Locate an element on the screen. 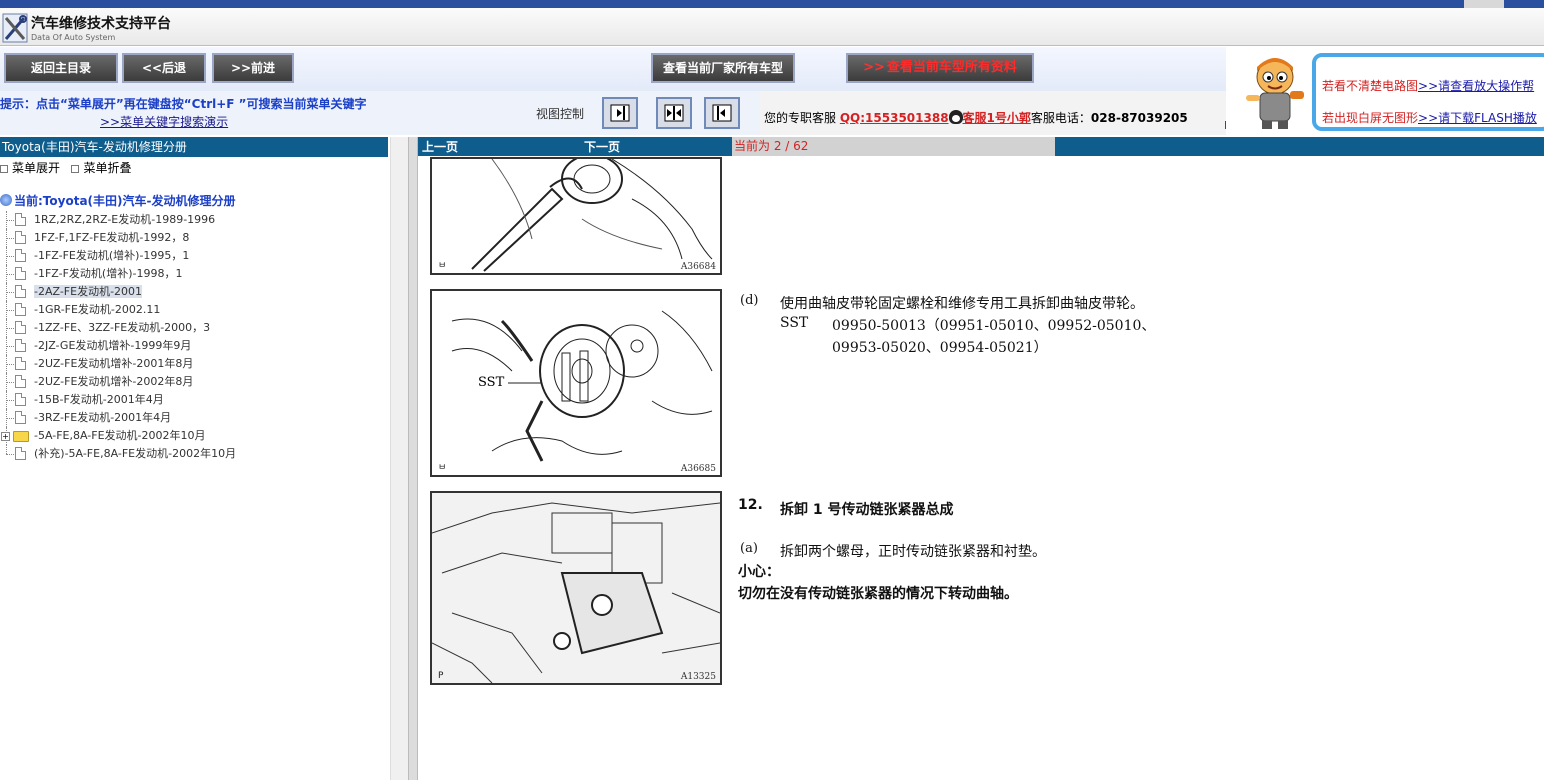 The width and height of the screenshot is (1544, 780). zoom-help-link: >>请查看放大操作帮 is located at coordinates (1476, 86).